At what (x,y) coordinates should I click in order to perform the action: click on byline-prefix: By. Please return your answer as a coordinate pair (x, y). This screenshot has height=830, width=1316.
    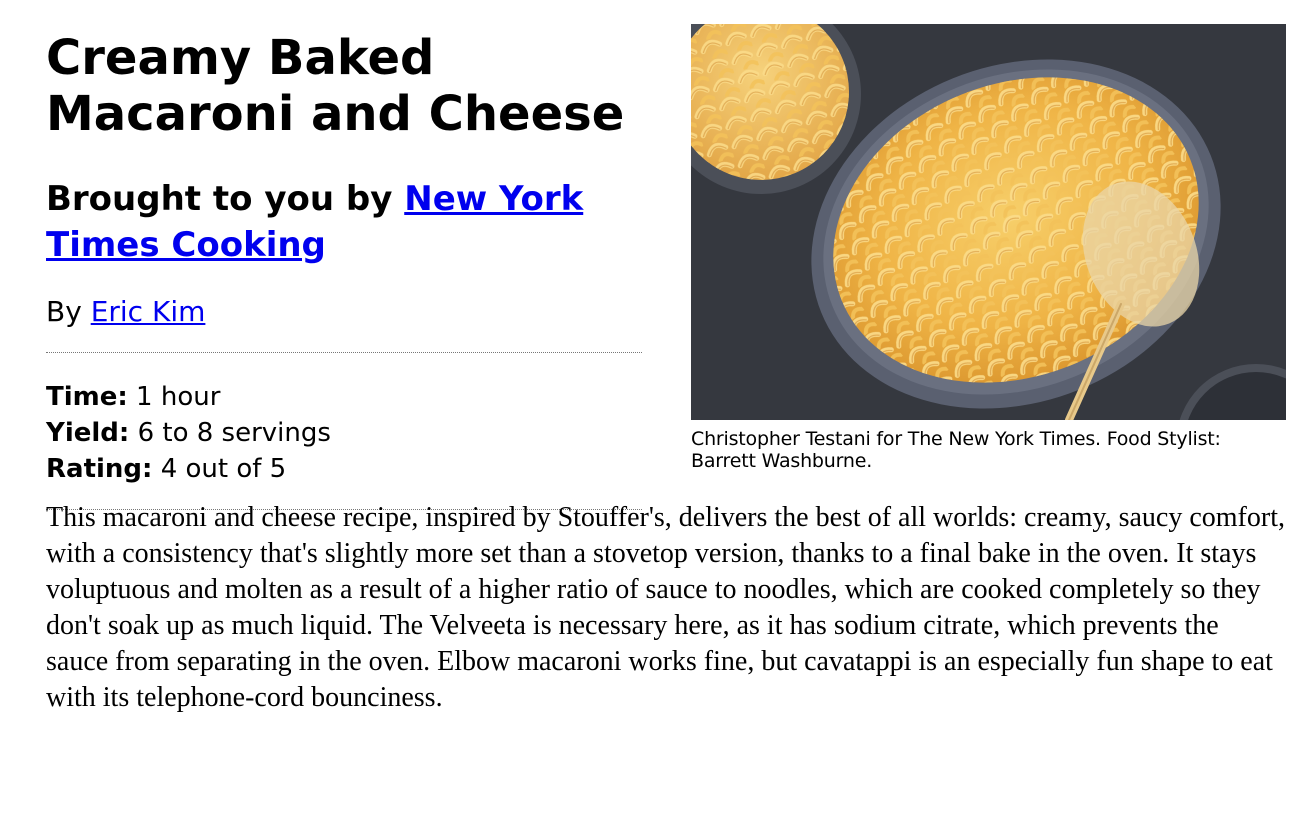
    Looking at the image, I should click on (68, 311).